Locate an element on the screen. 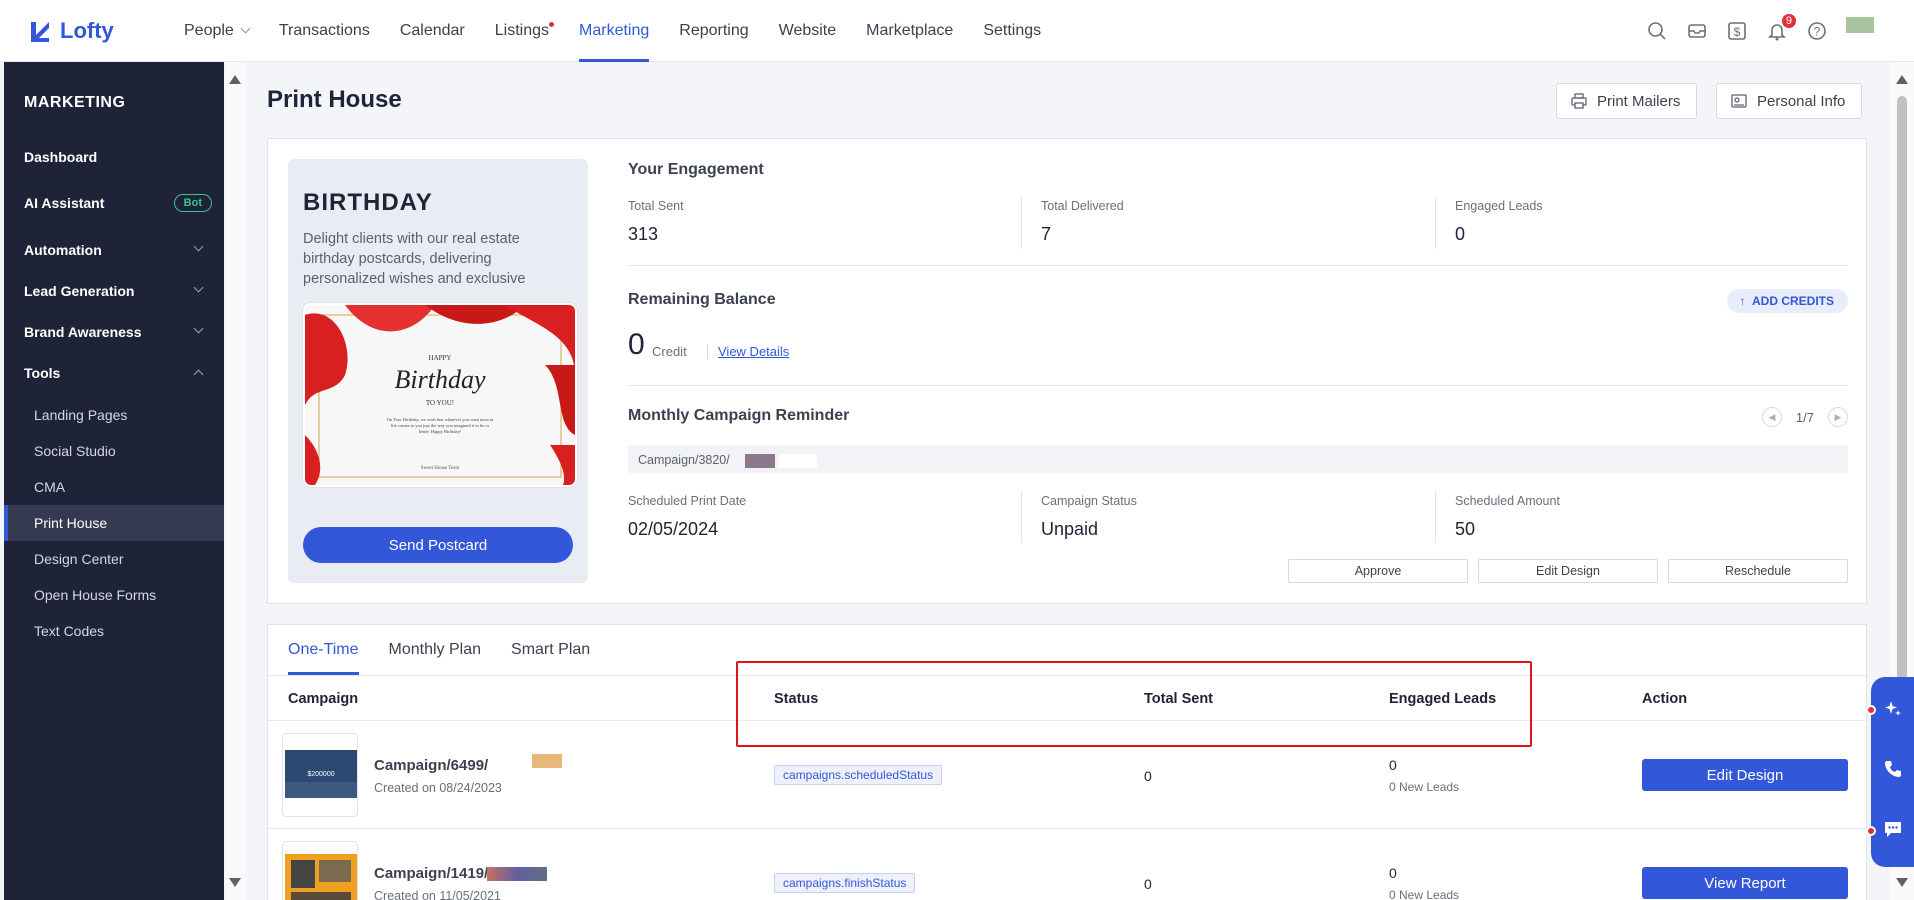  print-mailers-label: Print Mailers is located at coordinates (1639, 101).